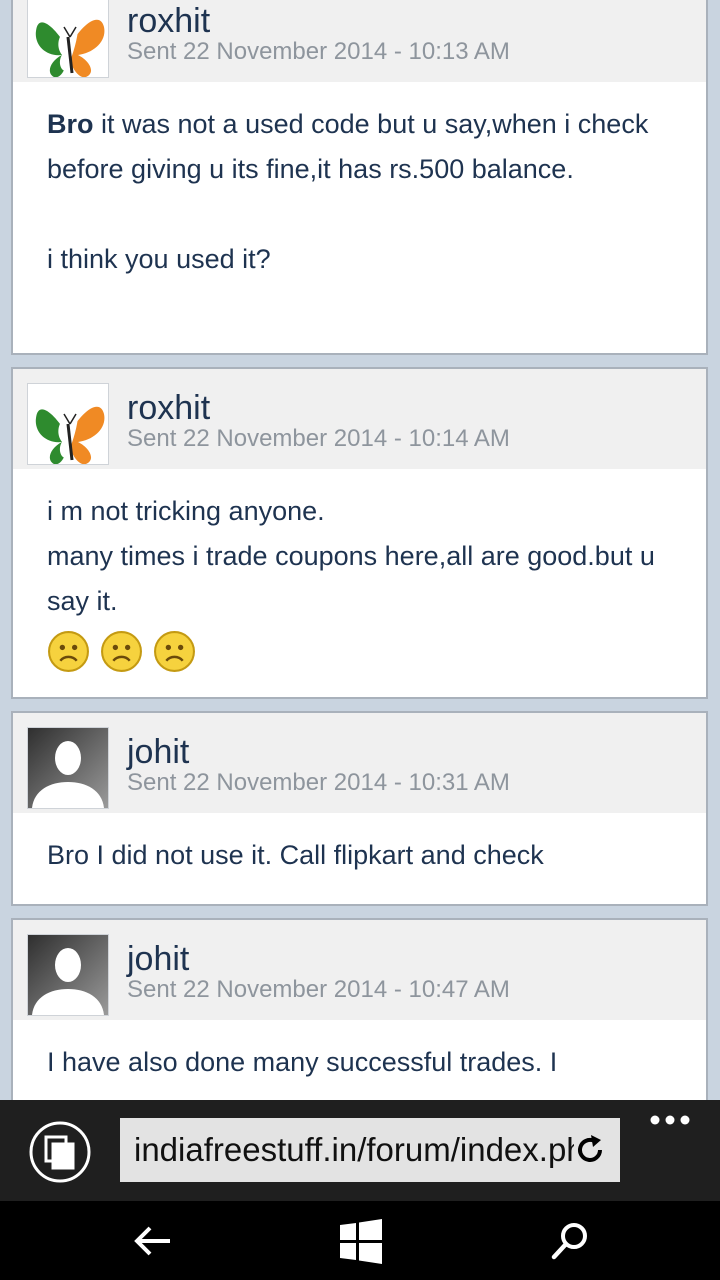 The image size is (720, 1280). I want to click on tabs-icon, so click(60, 1152).